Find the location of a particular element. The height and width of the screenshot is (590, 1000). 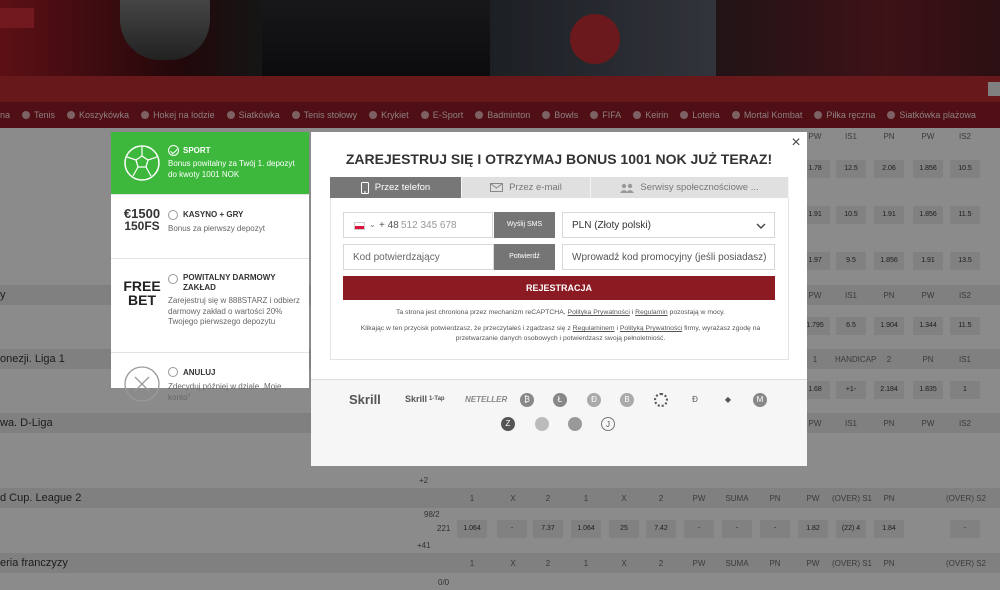

rules-link: Regulamin is located at coordinates (651, 312).